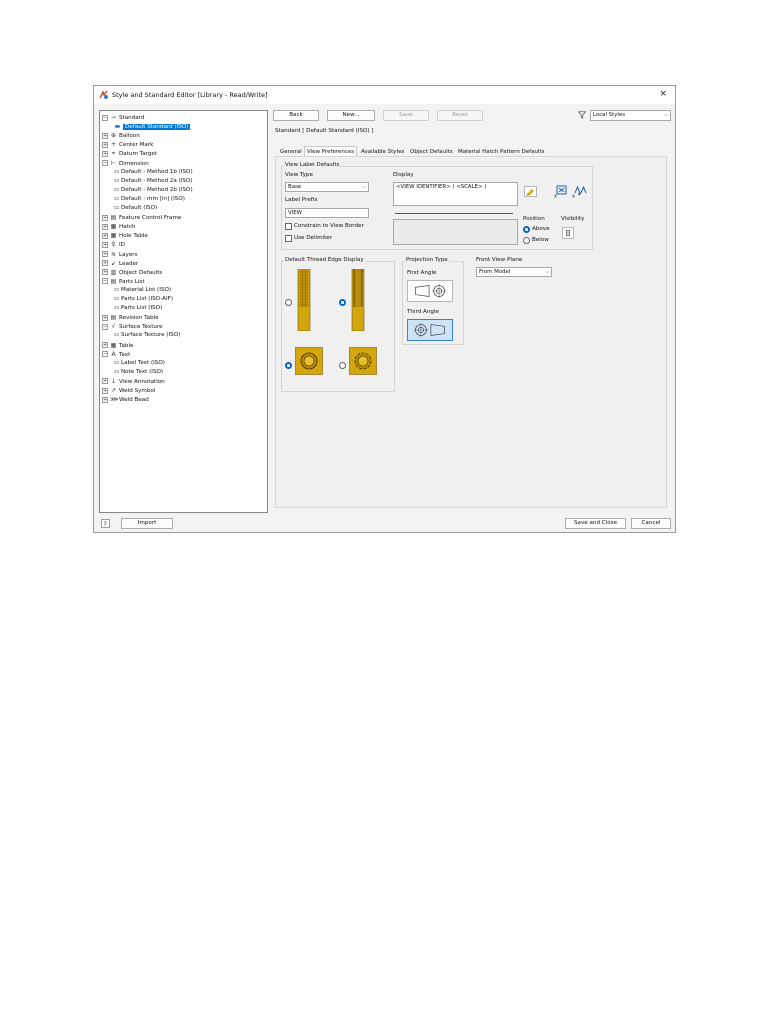  What do you see at coordinates (630, 115) in the screenshot?
I see `style-filter-select: Local Styles ⌵` at bounding box center [630, 115].